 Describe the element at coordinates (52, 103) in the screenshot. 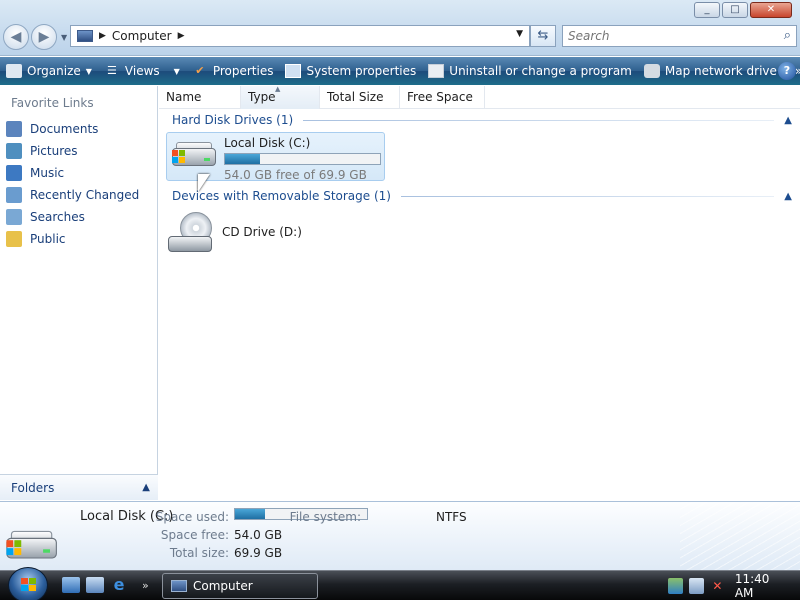

I see `favorite-links-heading: Favorite Links` at that location.